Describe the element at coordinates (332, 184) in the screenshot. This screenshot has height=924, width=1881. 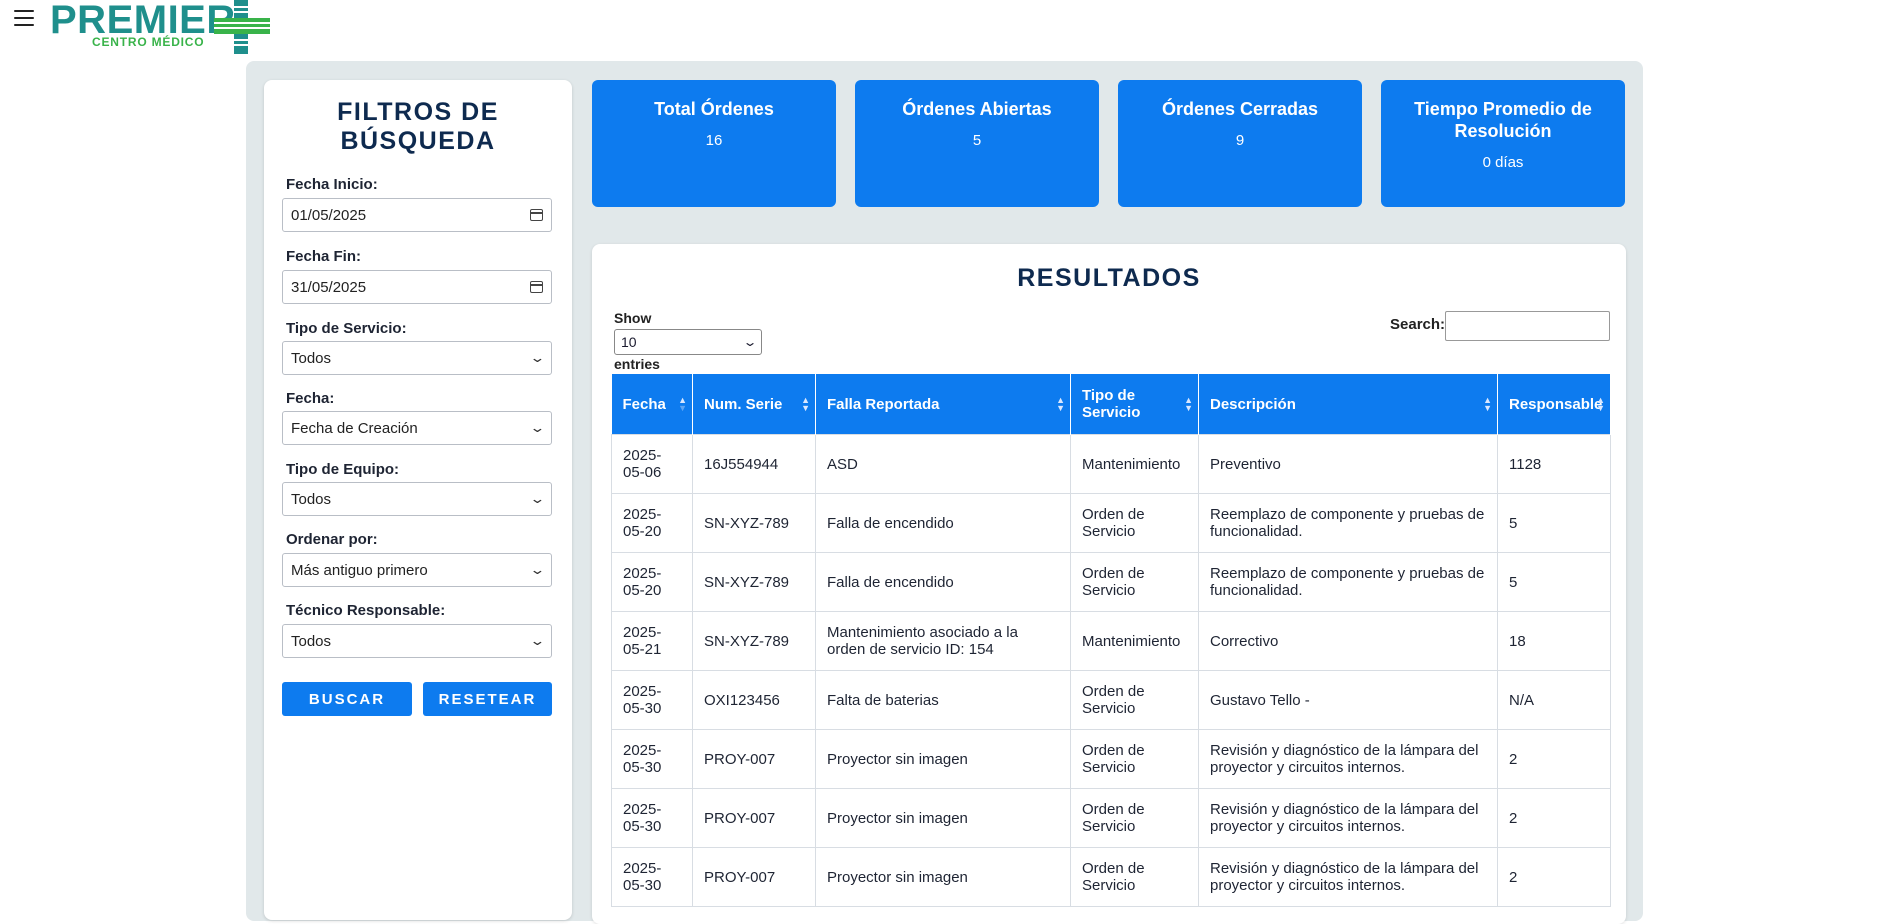
I see `fecha-inicio-label: Fecha Inicio:` at that location.